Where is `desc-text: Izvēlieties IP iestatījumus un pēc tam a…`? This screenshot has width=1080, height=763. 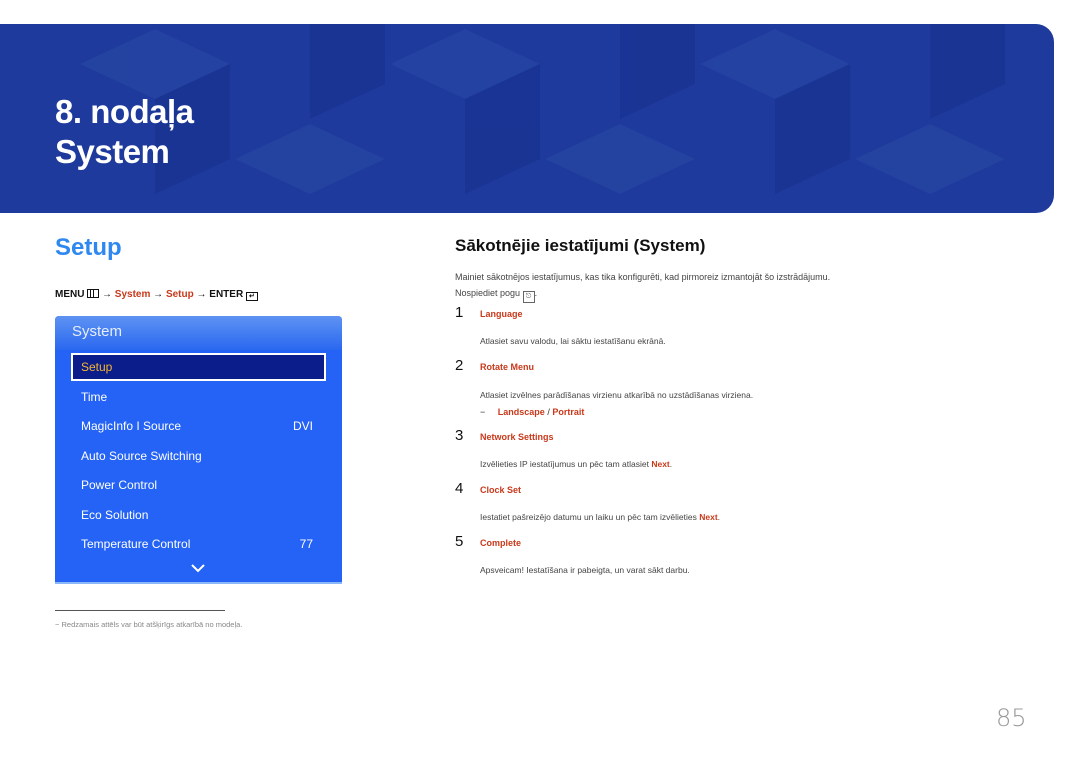 desc-text: Izvēlieties IP iestatījumus un pēc tam a… is located at coordinates (566, 464).